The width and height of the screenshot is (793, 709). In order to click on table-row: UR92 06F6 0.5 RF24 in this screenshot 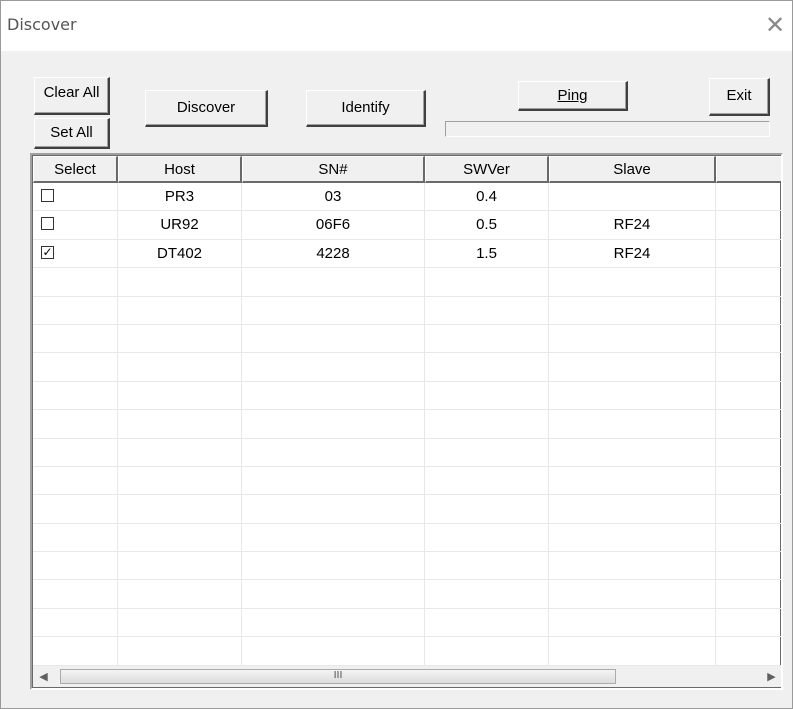, I will do `click(407, 225)`.